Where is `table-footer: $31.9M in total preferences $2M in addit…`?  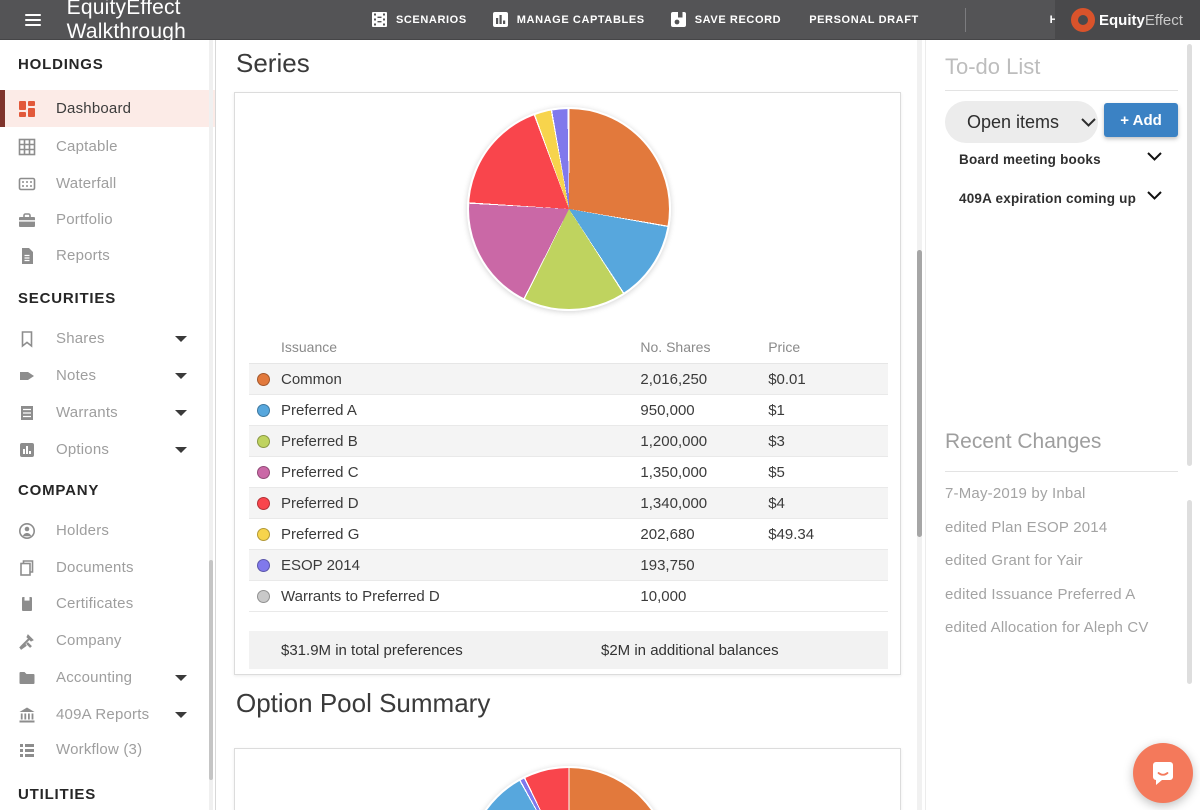 table-footer: $31.9M in total preferences $2M in addit… is located at coordinates (568, 650).